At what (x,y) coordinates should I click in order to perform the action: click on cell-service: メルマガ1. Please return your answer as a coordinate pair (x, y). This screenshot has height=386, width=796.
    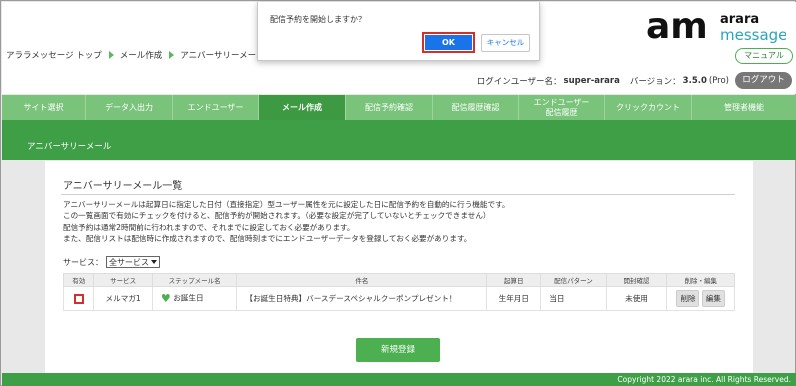
    Looking at the image, I should click on (123, 298).